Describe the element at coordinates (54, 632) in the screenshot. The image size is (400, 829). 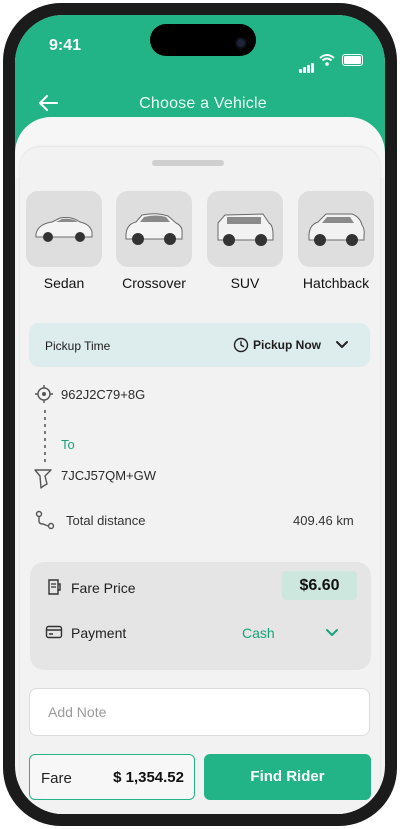
I see `credit-card-icon` at that location.